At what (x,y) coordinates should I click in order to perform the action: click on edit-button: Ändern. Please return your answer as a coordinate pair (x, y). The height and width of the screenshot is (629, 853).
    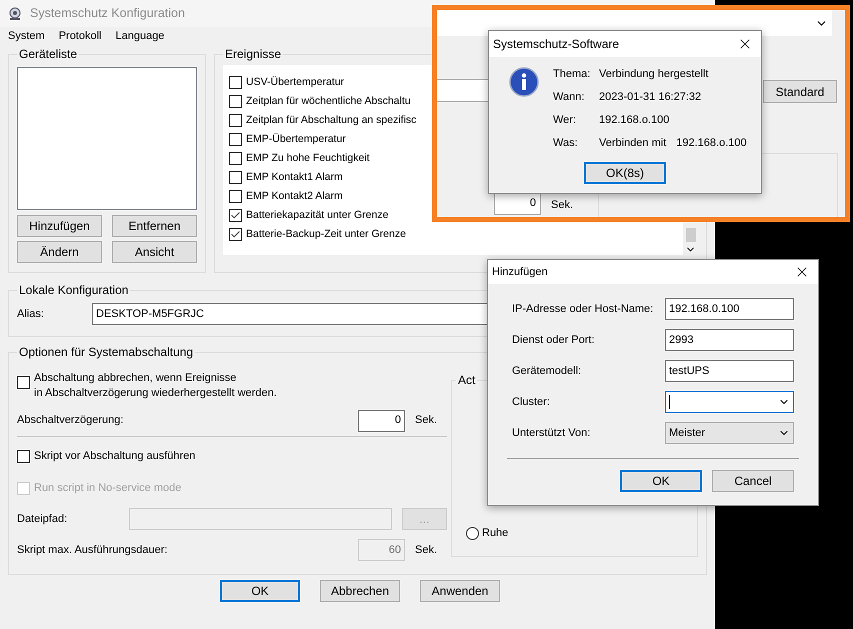
    Looking at the image, I should click on (59, 252).